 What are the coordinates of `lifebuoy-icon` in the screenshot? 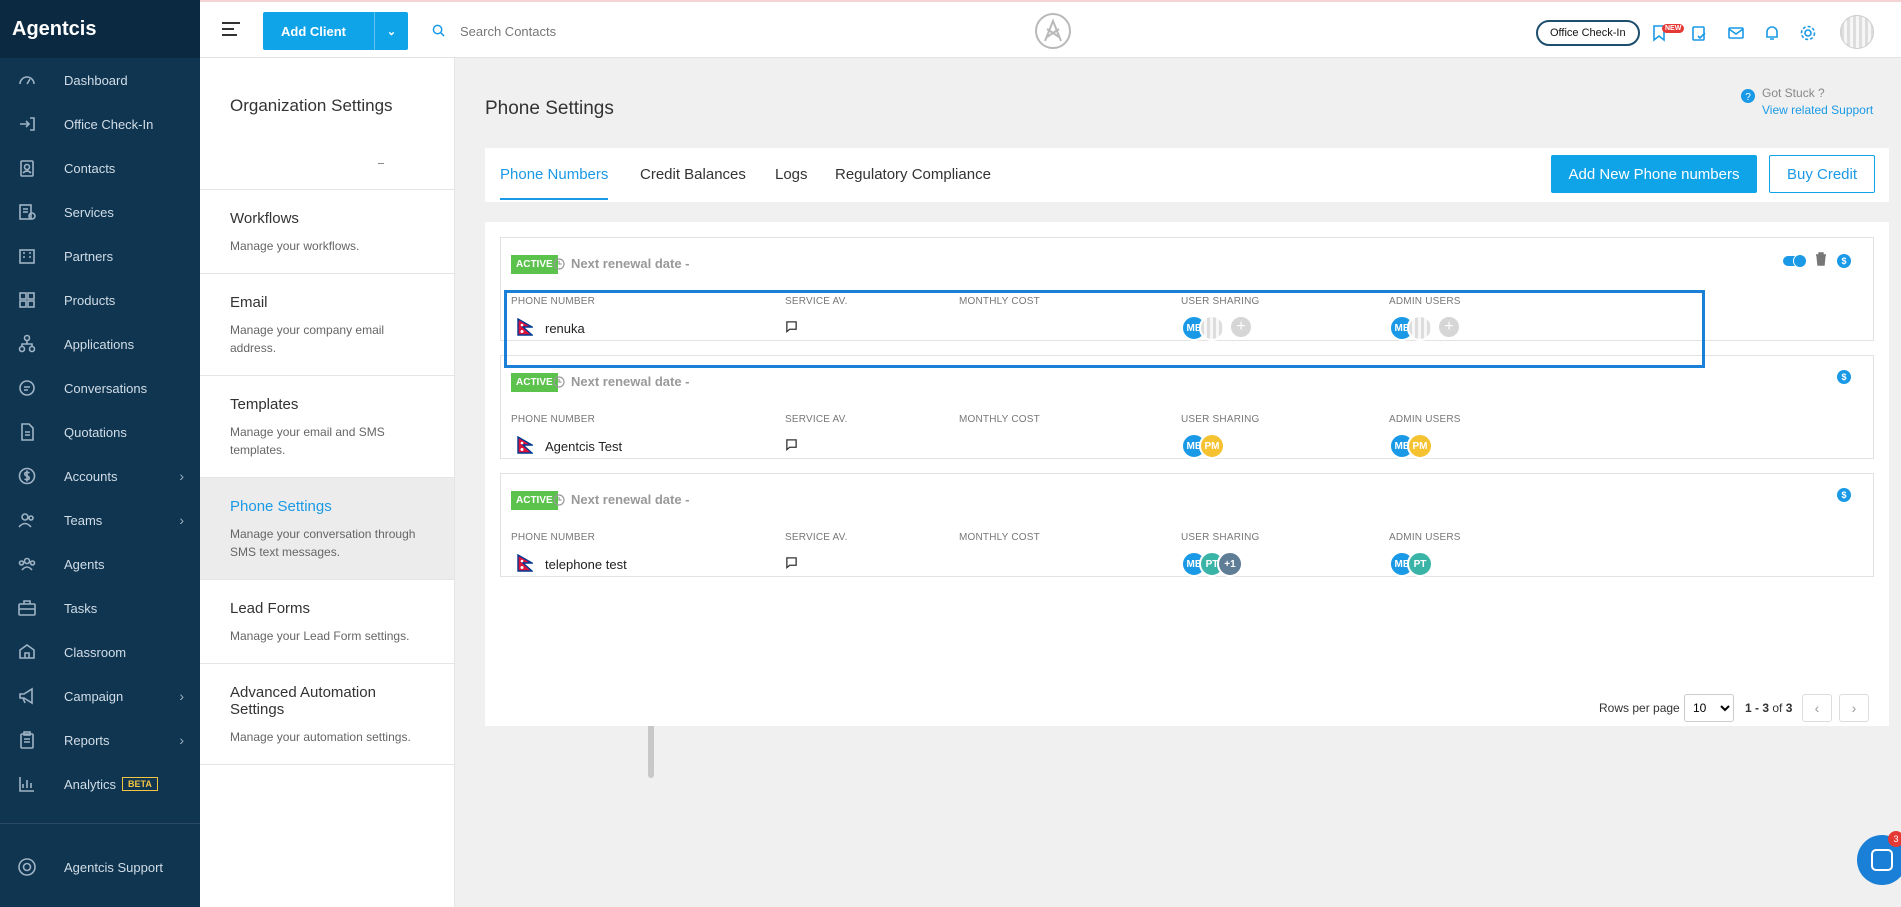 It's located at (27, 867).